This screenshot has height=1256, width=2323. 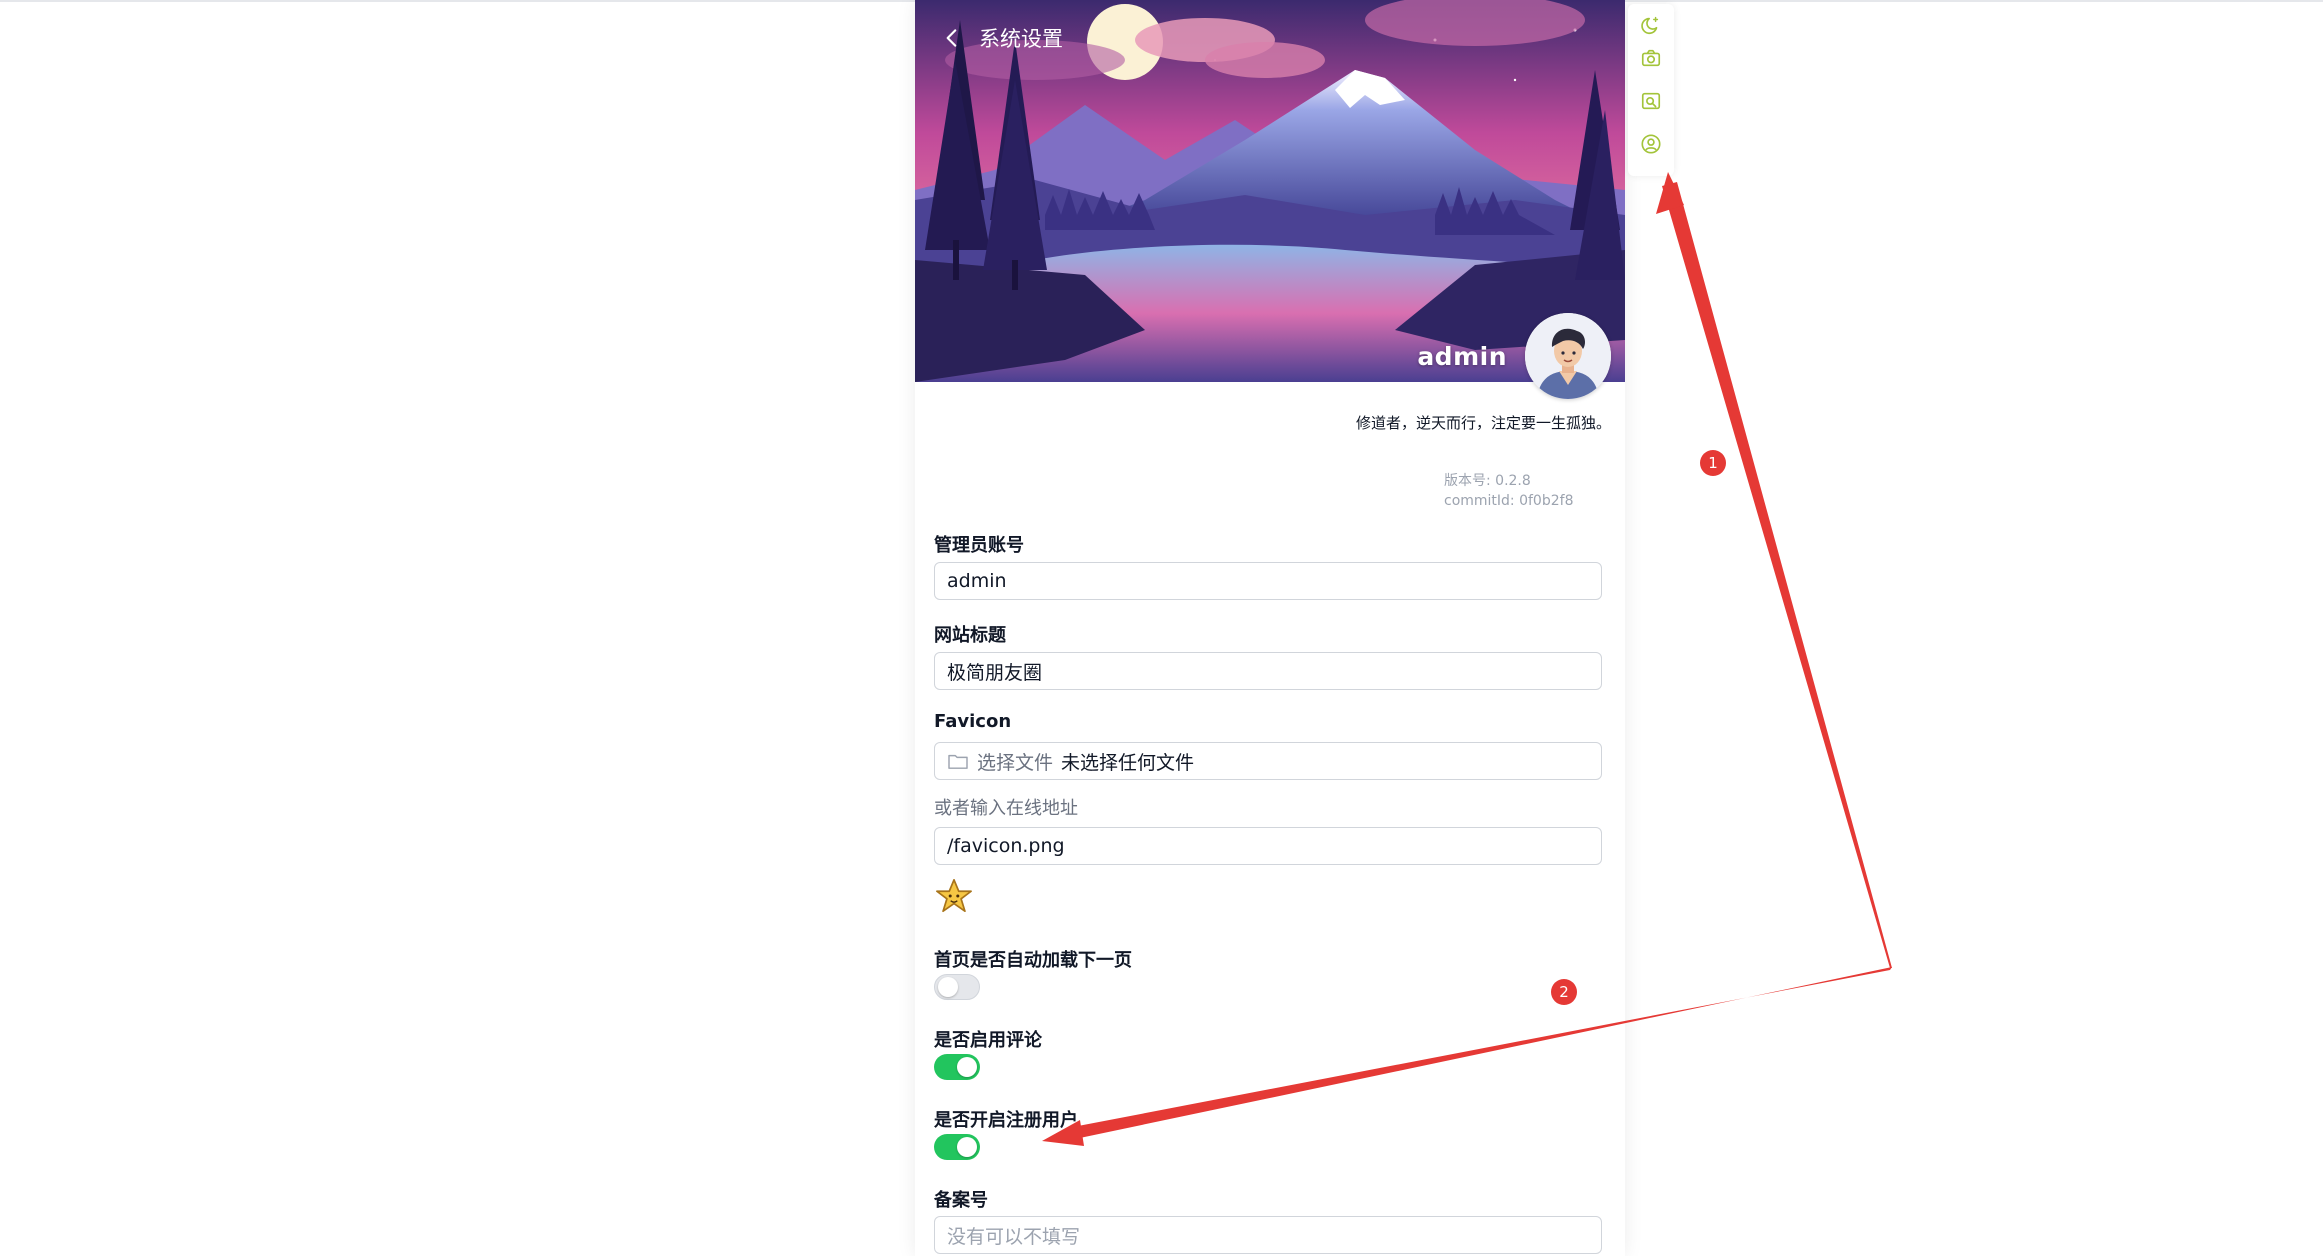 What do you see at coordinates (1033, 960) in the screenshot?
I see `autoload-label: 首页是否自动加载下一页` at bounding box center [1033, 960].